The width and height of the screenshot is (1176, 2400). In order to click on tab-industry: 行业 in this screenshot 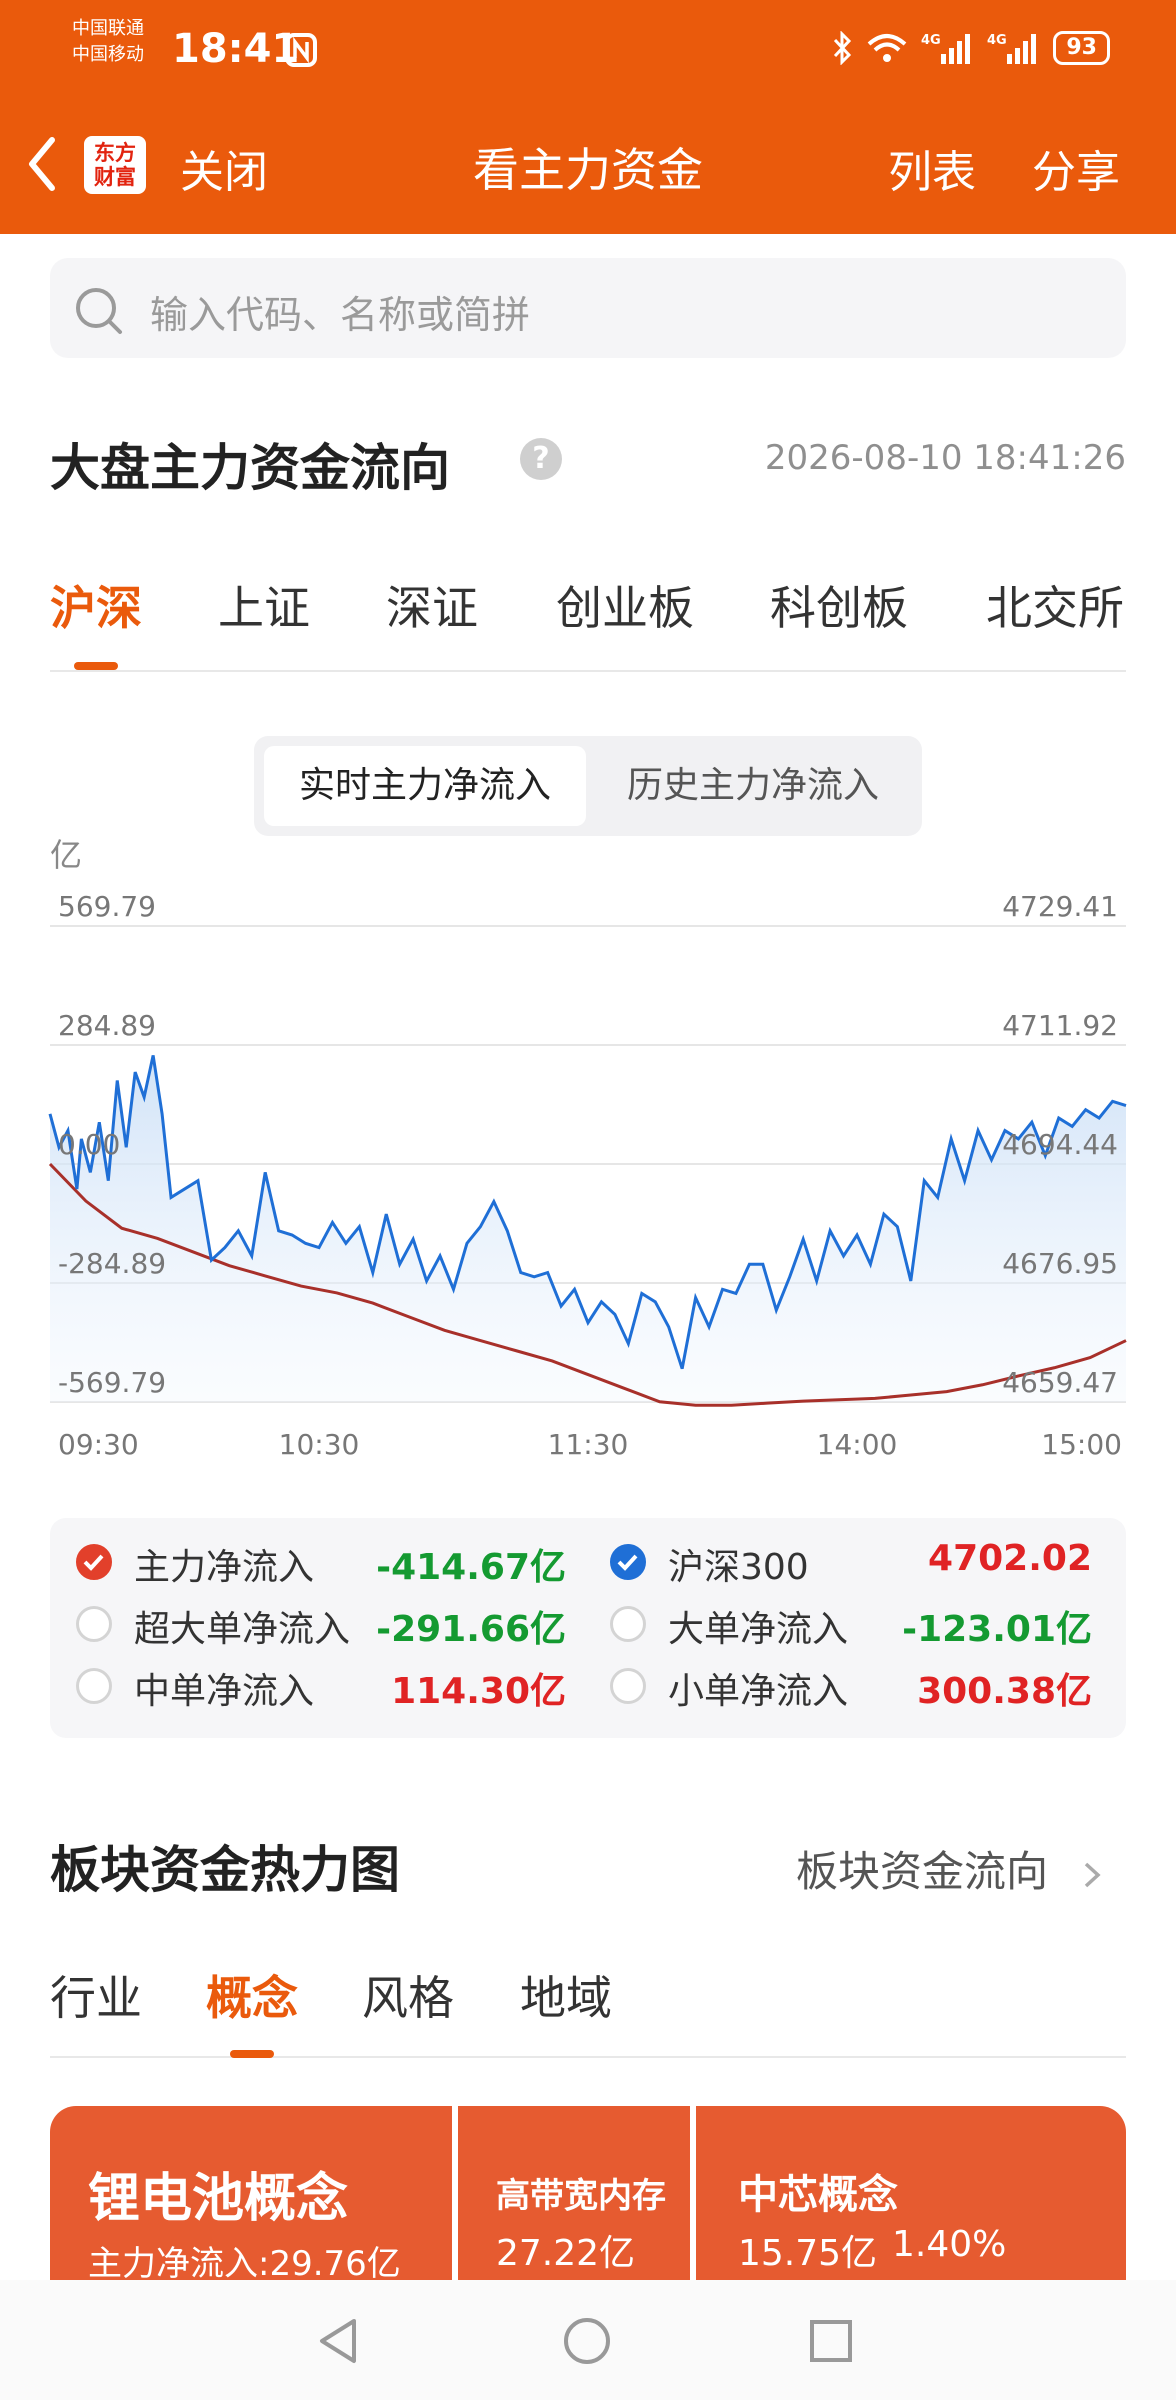, I will do `click(96, 1995)`.